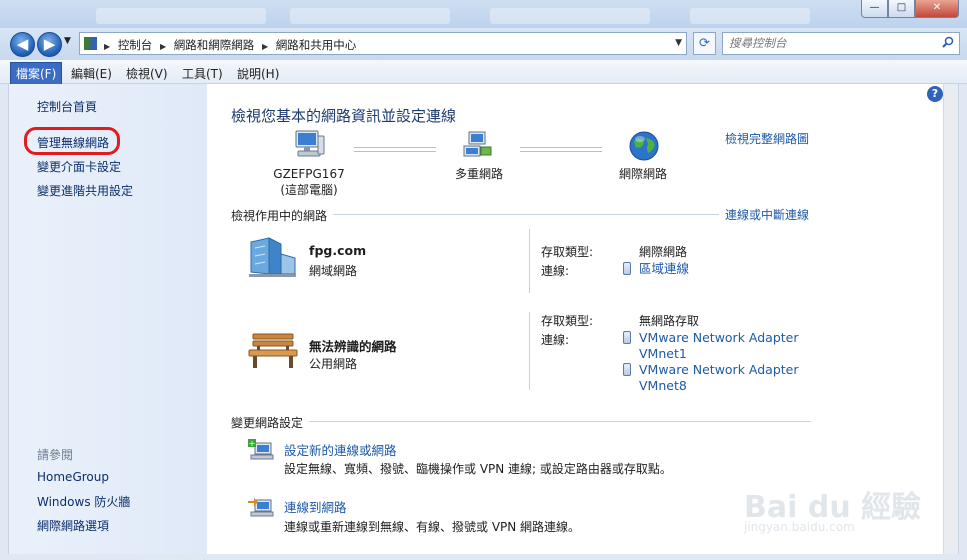  I want to click on domain-network-icon, so click(272, 257).